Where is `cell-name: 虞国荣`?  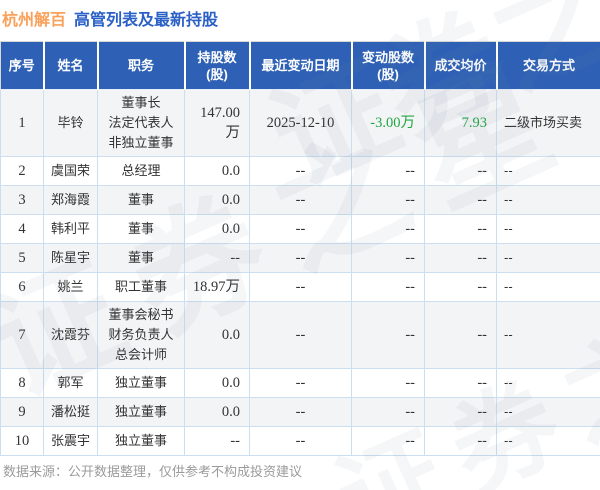 cell-name: 虞国荣 is located at coordinates (70, 171).